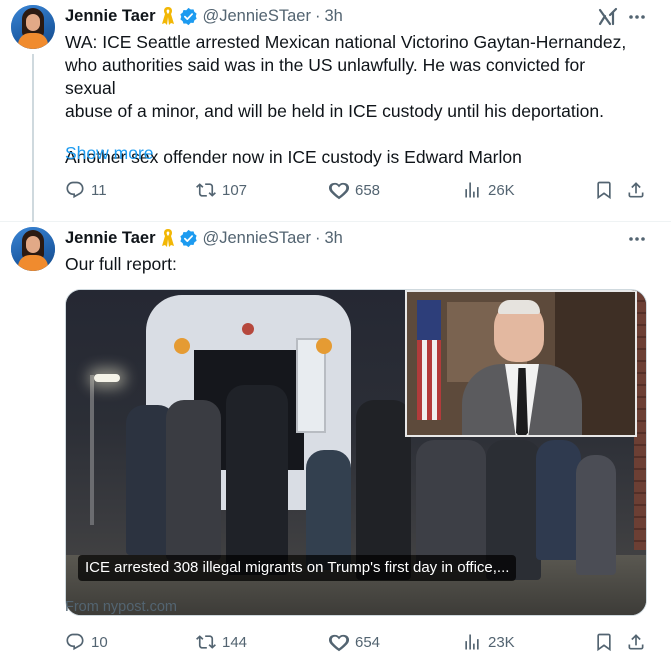 Image resolution: width=671 pixels, height=672 pixels. What do you see at coordinates (519, 307) in the screenshot?
I see `speaker-hair` at bounding box center [519, 307].